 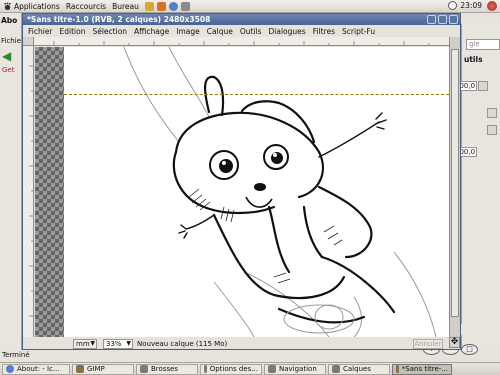 I want to click on taskbar-item-gimp: GIMP, so click(x=103, y=369).